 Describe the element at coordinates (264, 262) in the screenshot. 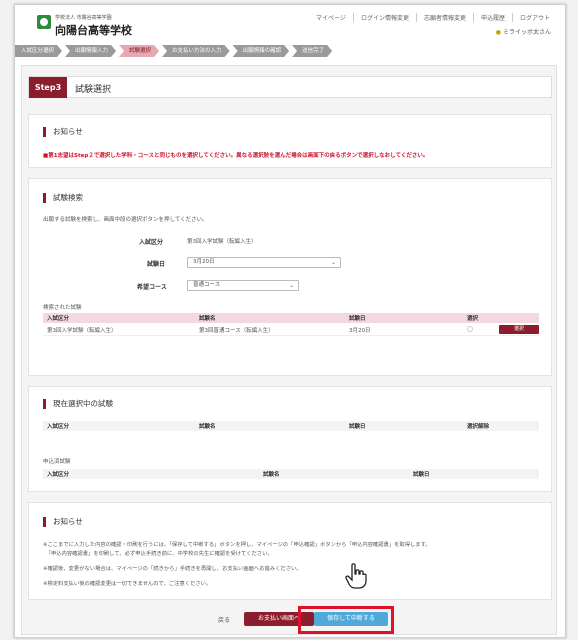

I see `exam-date-select: 3月20日 ⌄` at that location.